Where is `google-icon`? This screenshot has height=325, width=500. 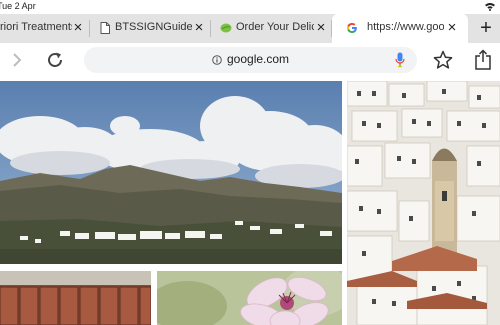
google-icon is located at coordinates (352, 28).